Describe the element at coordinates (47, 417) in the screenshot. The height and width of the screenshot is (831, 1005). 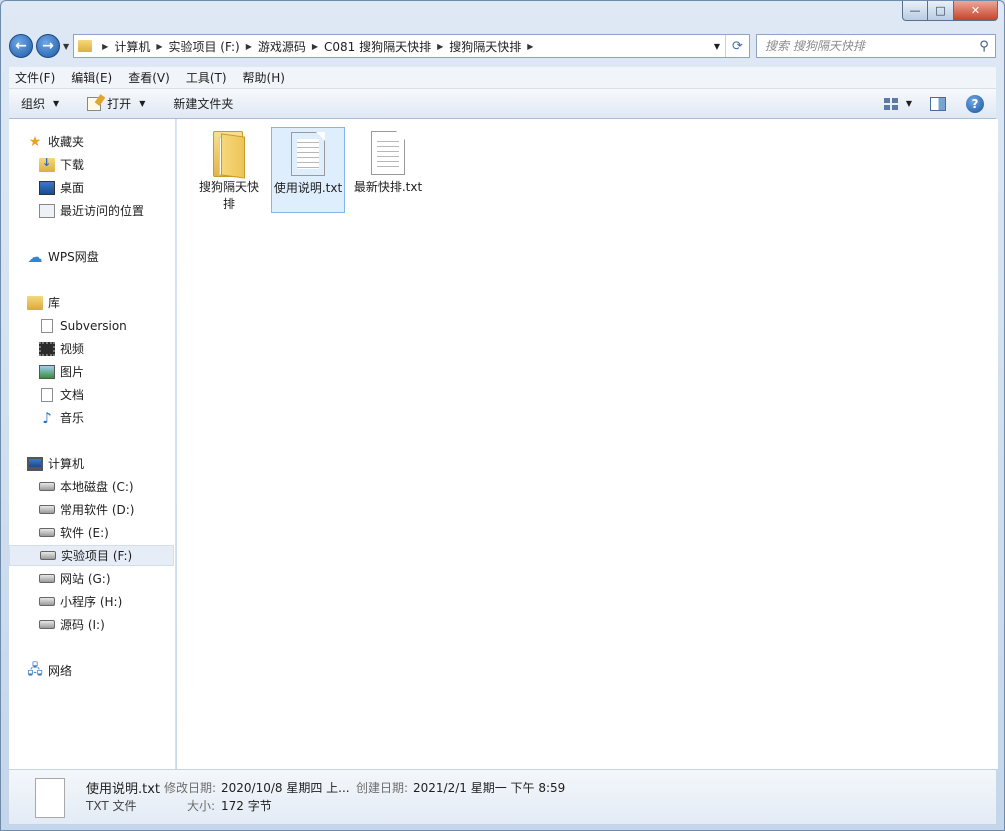
I see `music-note-icon: ♪` at that location.